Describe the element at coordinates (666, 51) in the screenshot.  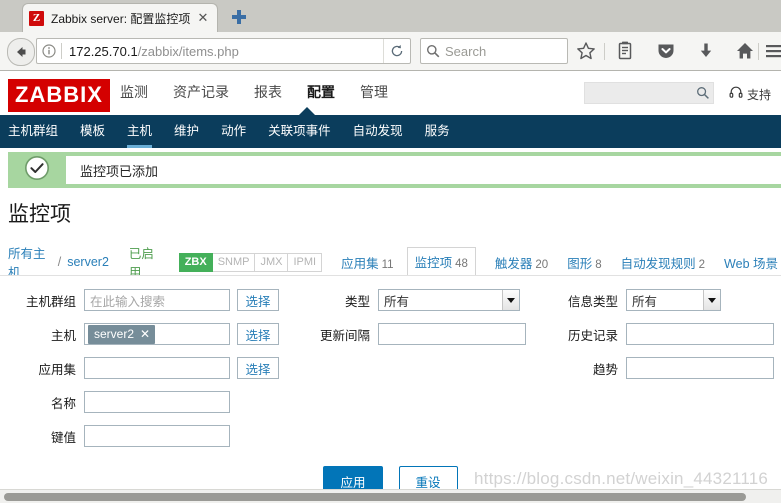
I see `pocket-icon` at that location.